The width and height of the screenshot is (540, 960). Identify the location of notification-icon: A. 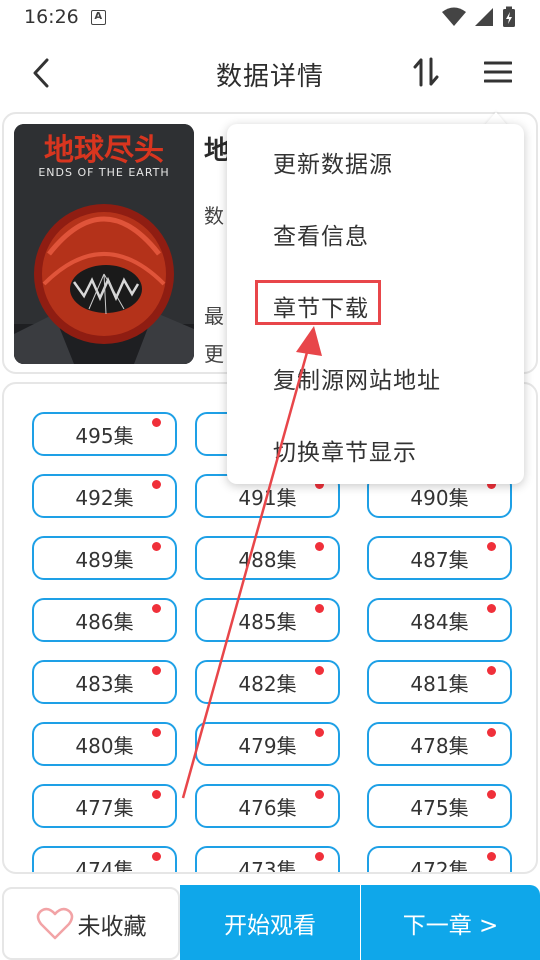
(98, 17).